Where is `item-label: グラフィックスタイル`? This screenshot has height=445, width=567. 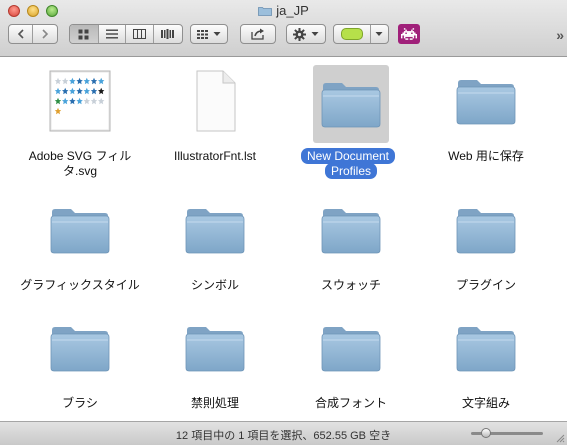
item-label: グラフィックスタイル is located at coordinates (80, 285).